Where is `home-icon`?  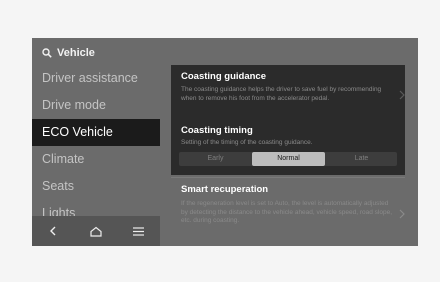 home-icon is located at coordinates (96, 231).